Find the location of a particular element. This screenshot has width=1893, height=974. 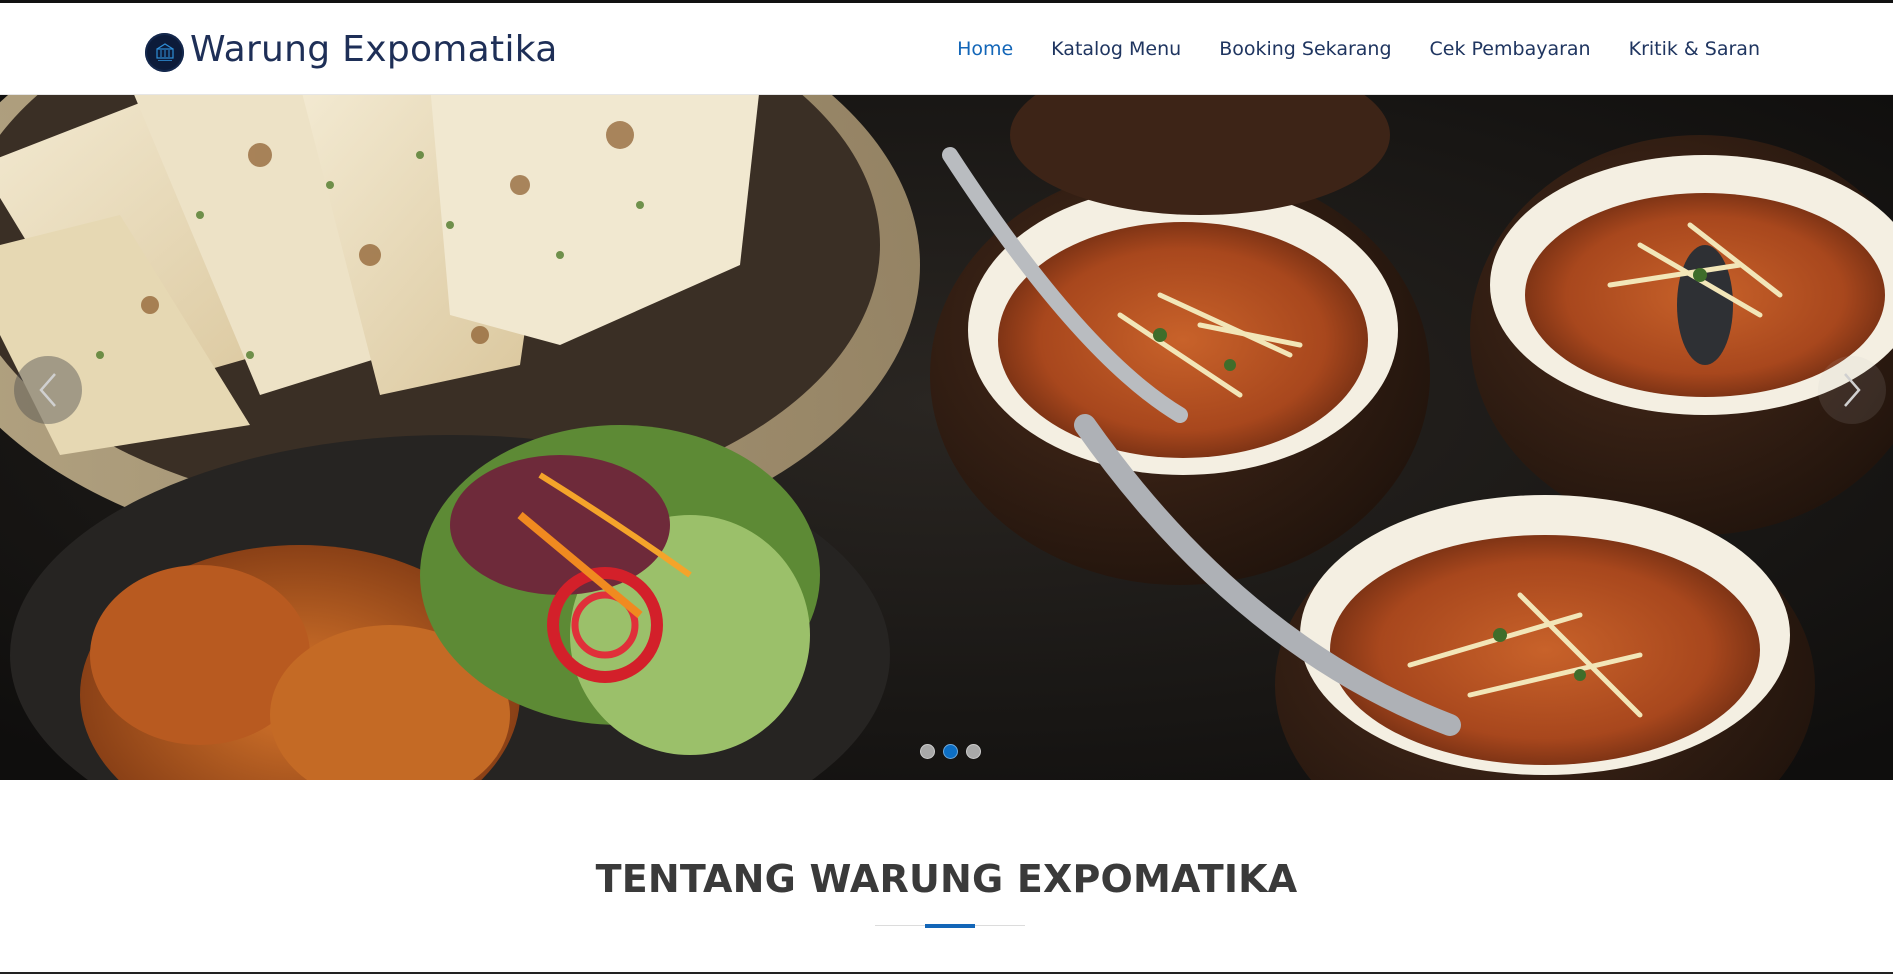

carousel-prev-button is located at coordinates (48, 390).